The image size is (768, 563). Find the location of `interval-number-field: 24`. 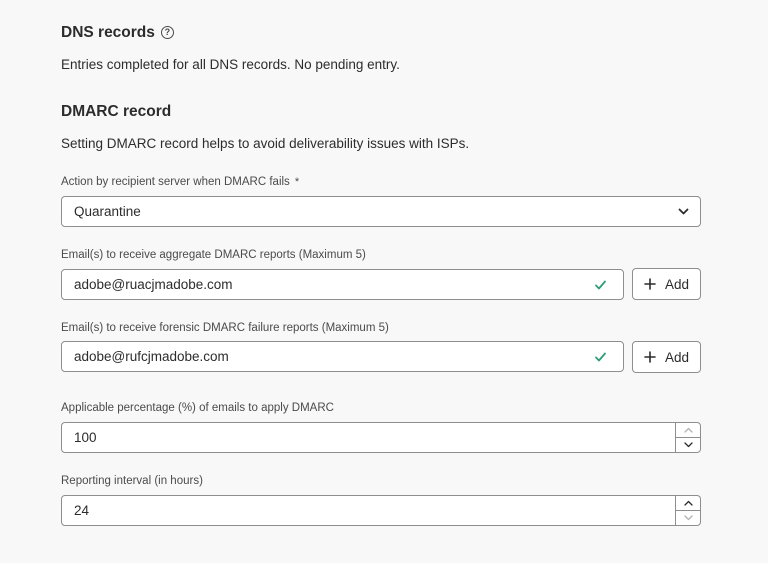

interval-number-field: 24 is located at coordinates (381, 510).